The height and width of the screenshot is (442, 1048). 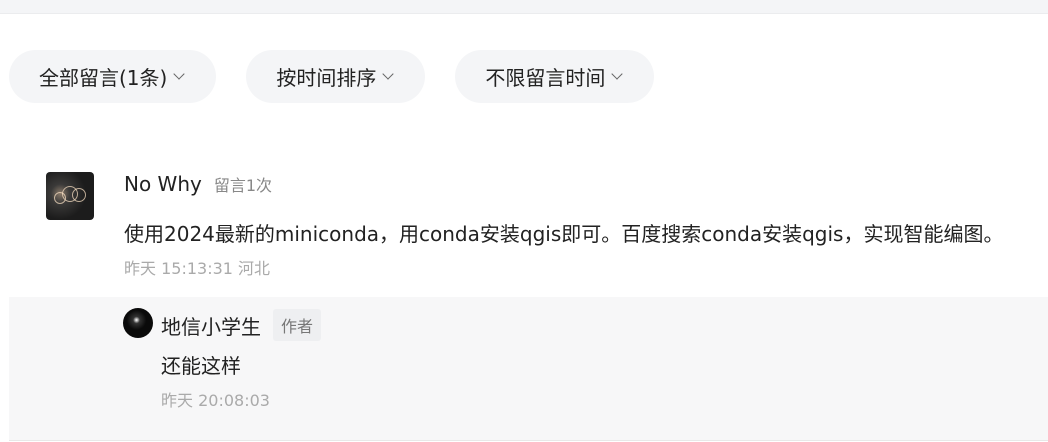 I want to click on filter-all-comments: 全部留言(1条), so click(x=113, y=76).